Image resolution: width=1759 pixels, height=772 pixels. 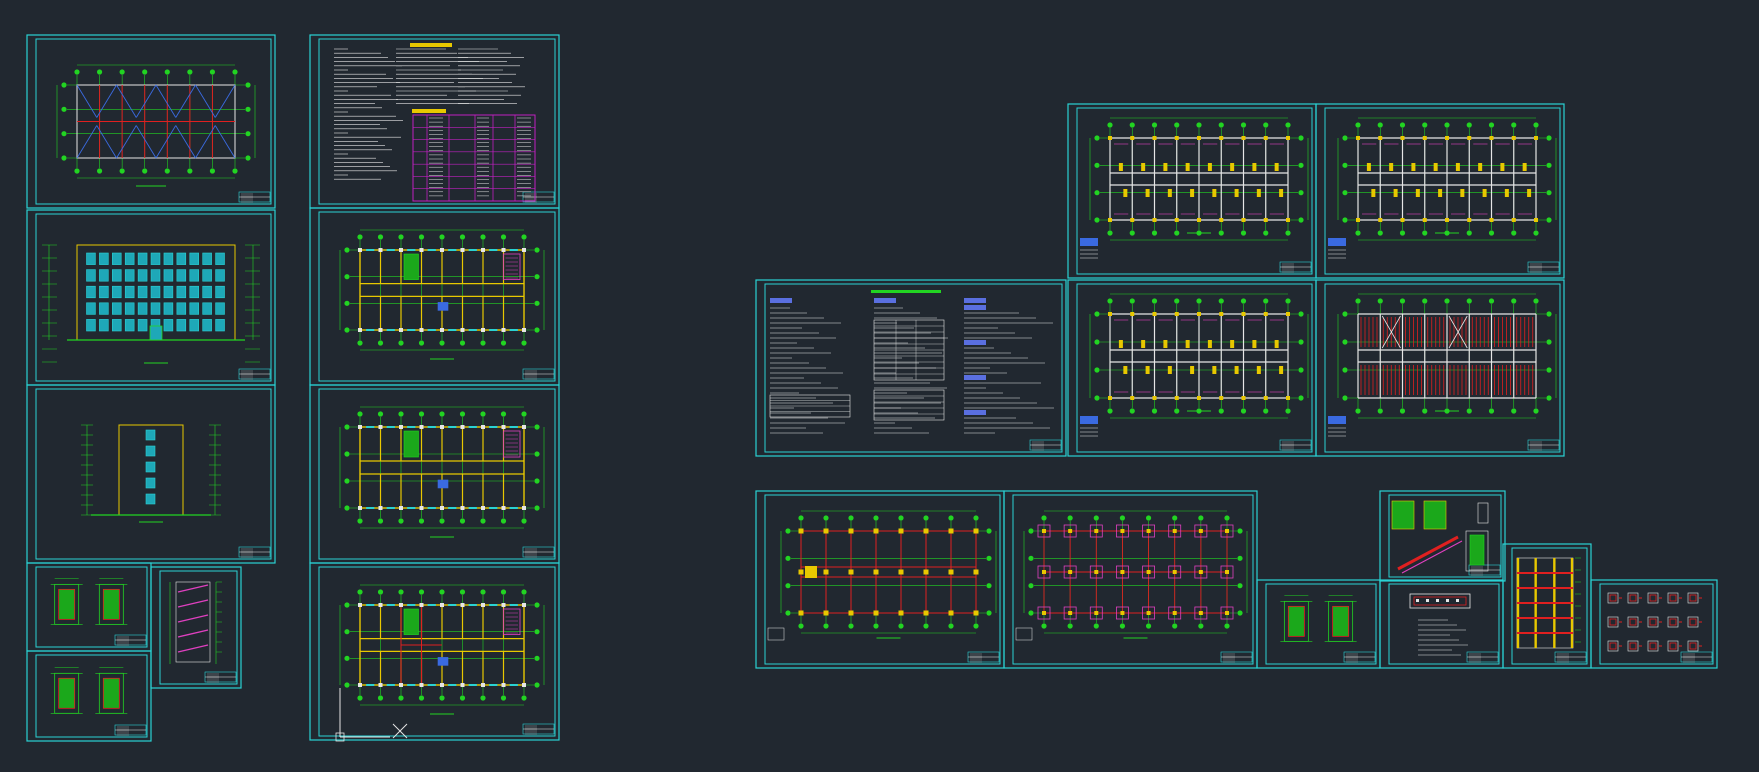 I want to click on drawing-content-beam_detail, so click(x=1440, y=624).